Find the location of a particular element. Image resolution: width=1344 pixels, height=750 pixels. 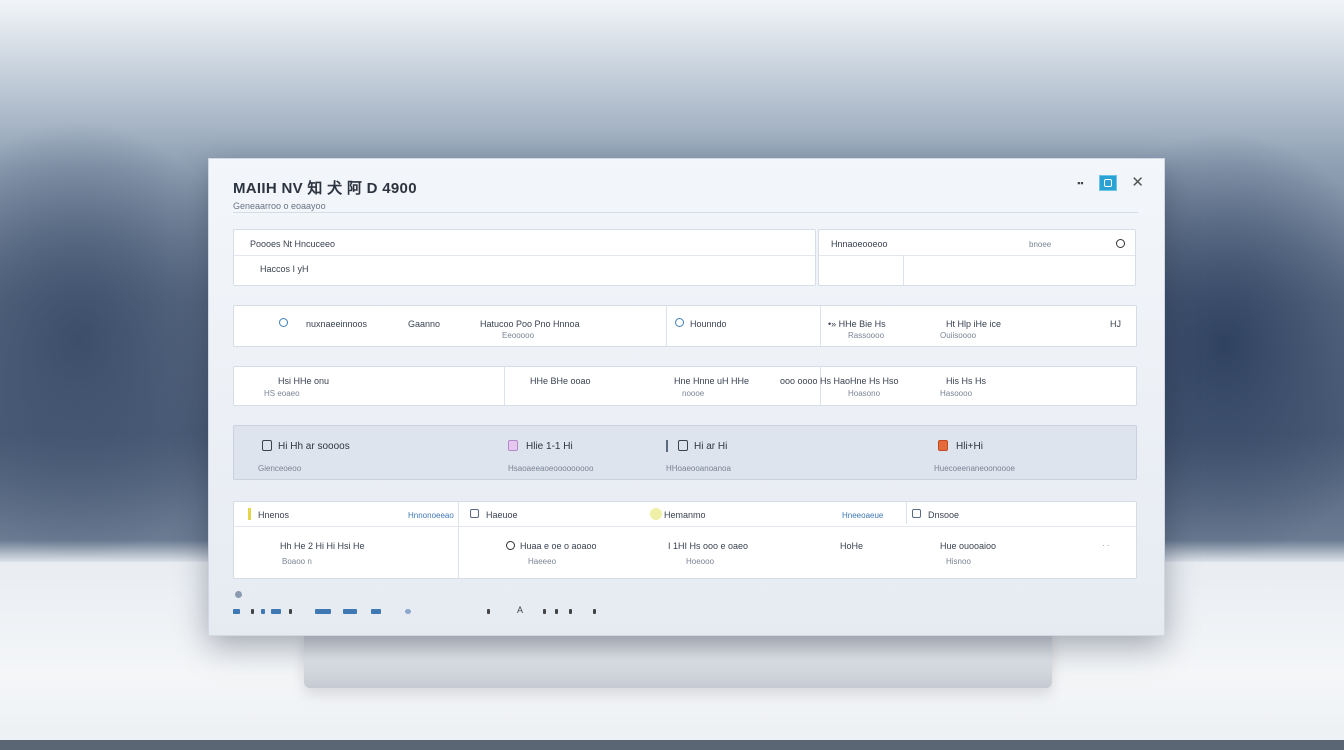

table-cell-2: I 1HI Hs ooo e oaeo is located at coordinates (708, 546).